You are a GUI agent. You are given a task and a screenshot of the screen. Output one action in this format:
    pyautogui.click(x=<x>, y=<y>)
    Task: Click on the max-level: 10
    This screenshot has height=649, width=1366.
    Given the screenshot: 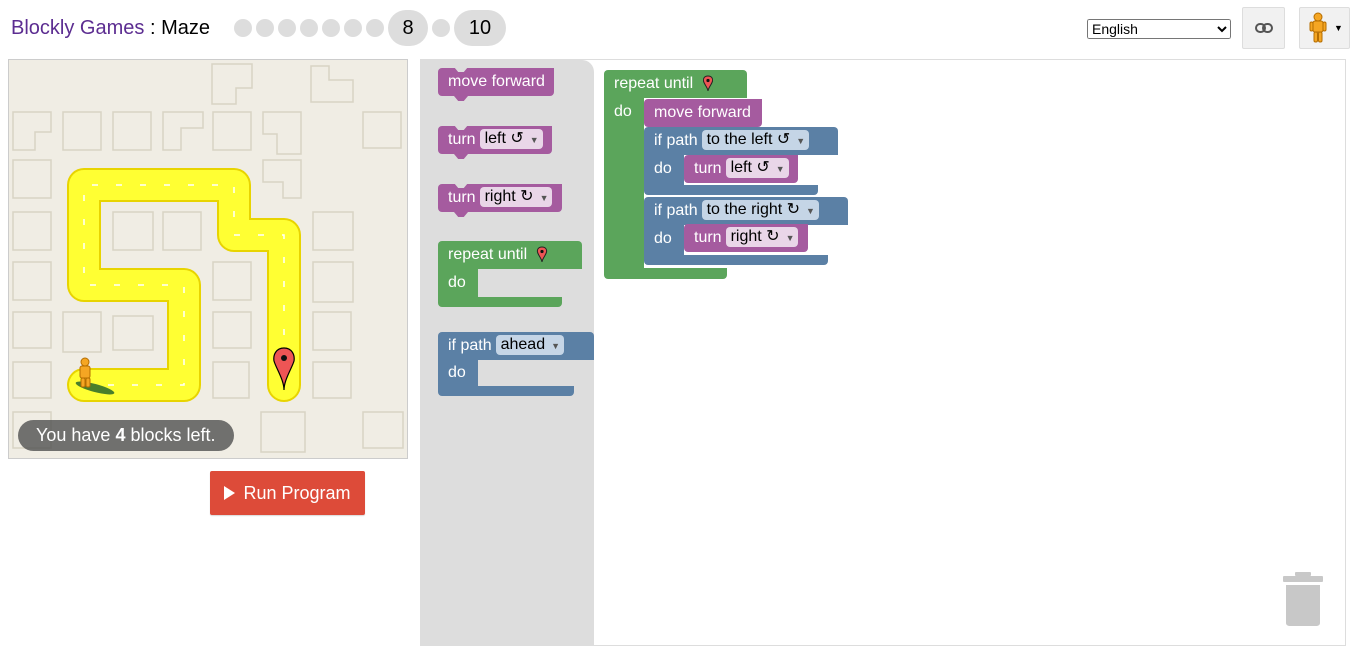 What is the action you would take?
    pyautogui.click(x=480, y=28)
    